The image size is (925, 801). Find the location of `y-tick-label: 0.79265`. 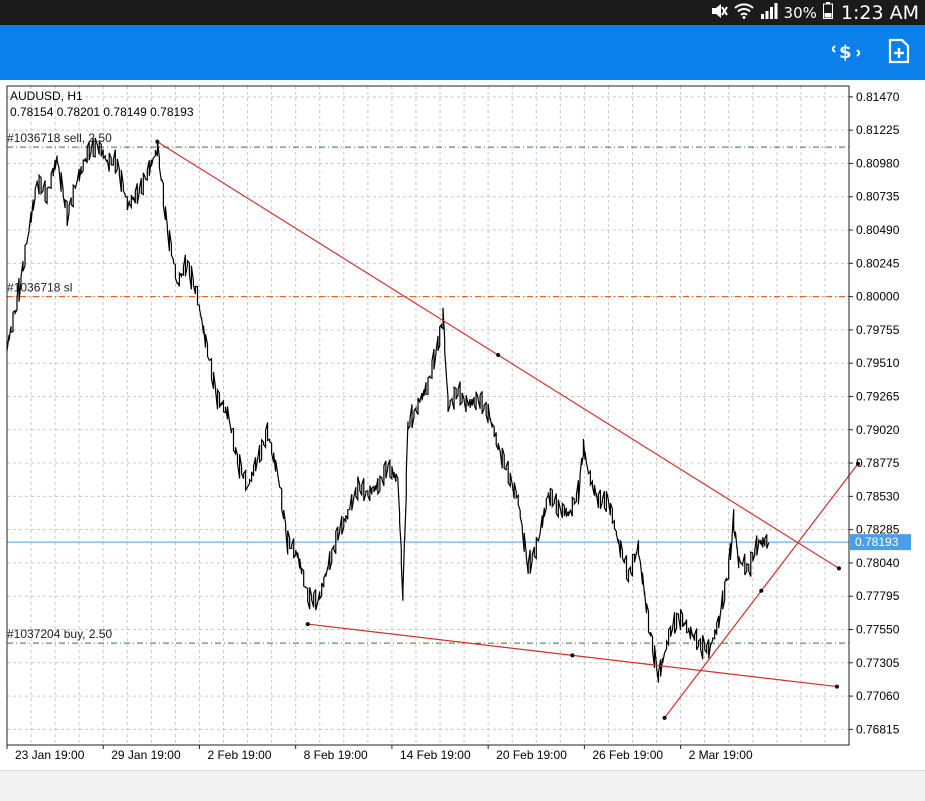

y-tick-label: 0.79265 is located at coordinates (878, 396).